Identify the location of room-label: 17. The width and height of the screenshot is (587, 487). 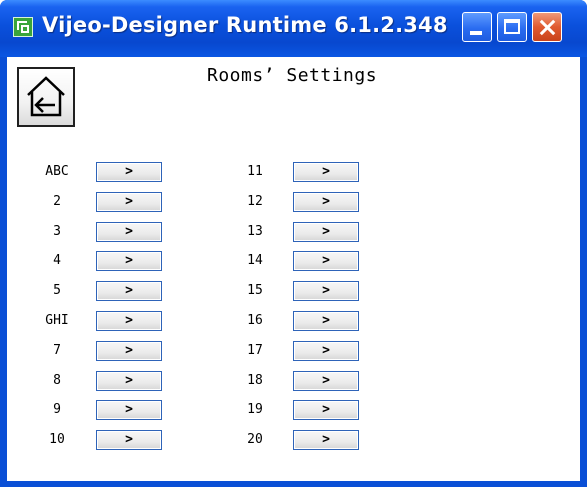
(255, 350).